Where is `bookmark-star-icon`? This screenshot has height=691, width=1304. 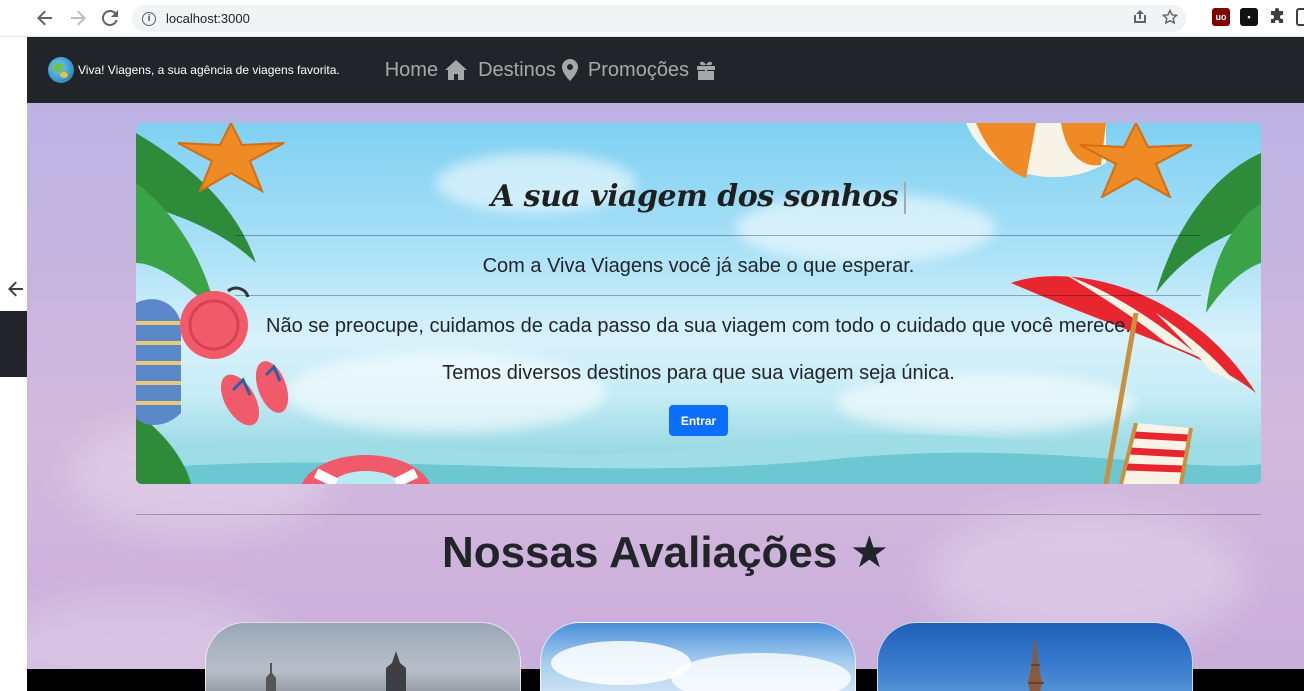
bookmark-star-icon is located at coordinates (1170, 17).